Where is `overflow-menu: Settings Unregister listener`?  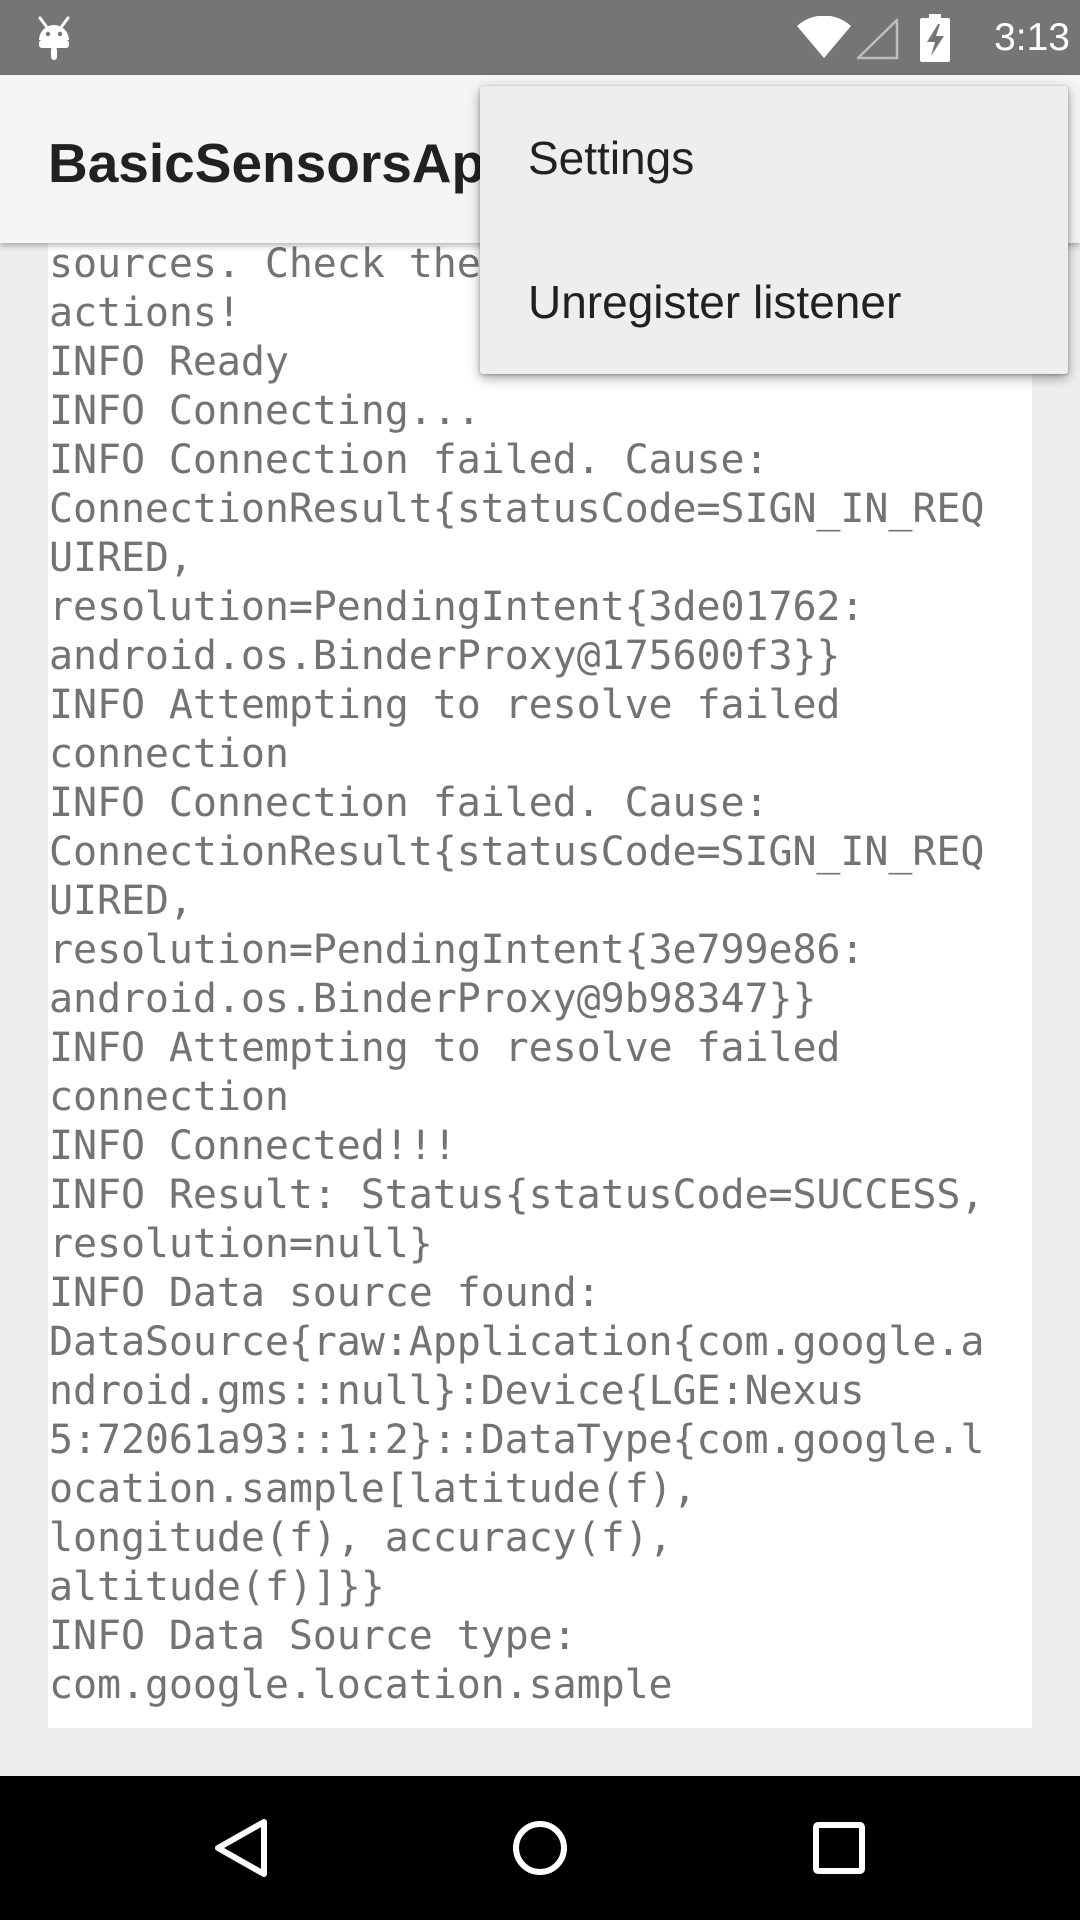 overflow-menu: Settings Unregister listener is located at coordinates (774, 230).